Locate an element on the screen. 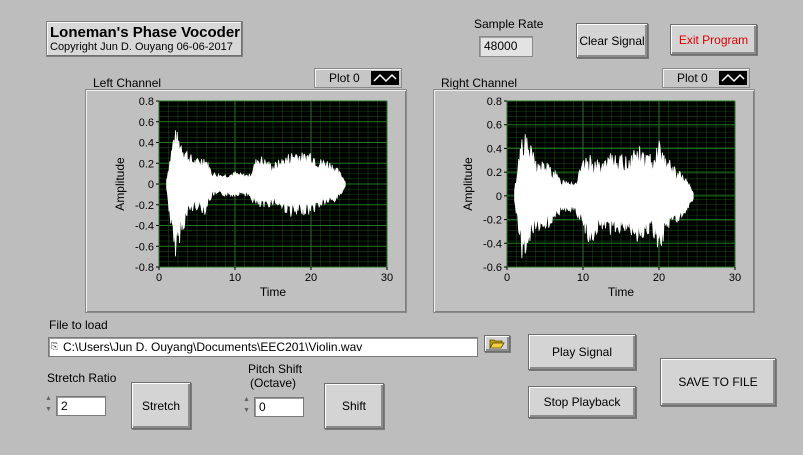 This screenshot has height=455, width=803. stretch-ratio-stepper: ▲ ▼ is located at coordinates (49, 405).